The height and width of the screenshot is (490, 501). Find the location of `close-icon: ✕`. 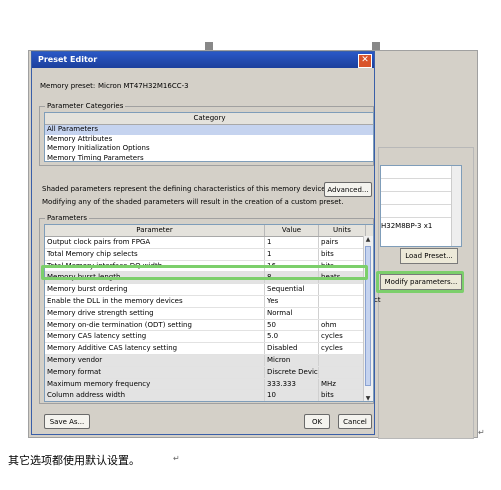

close-icon: ✕ is located at coordinates (365, 61).